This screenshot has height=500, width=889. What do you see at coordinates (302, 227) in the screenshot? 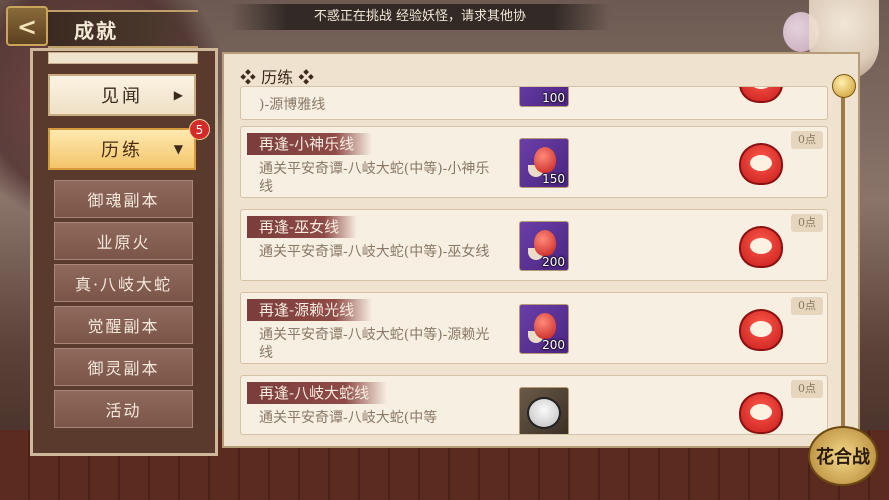
I see `achievement-name: 再逢-巫女线` at bounding box center [302, 227].